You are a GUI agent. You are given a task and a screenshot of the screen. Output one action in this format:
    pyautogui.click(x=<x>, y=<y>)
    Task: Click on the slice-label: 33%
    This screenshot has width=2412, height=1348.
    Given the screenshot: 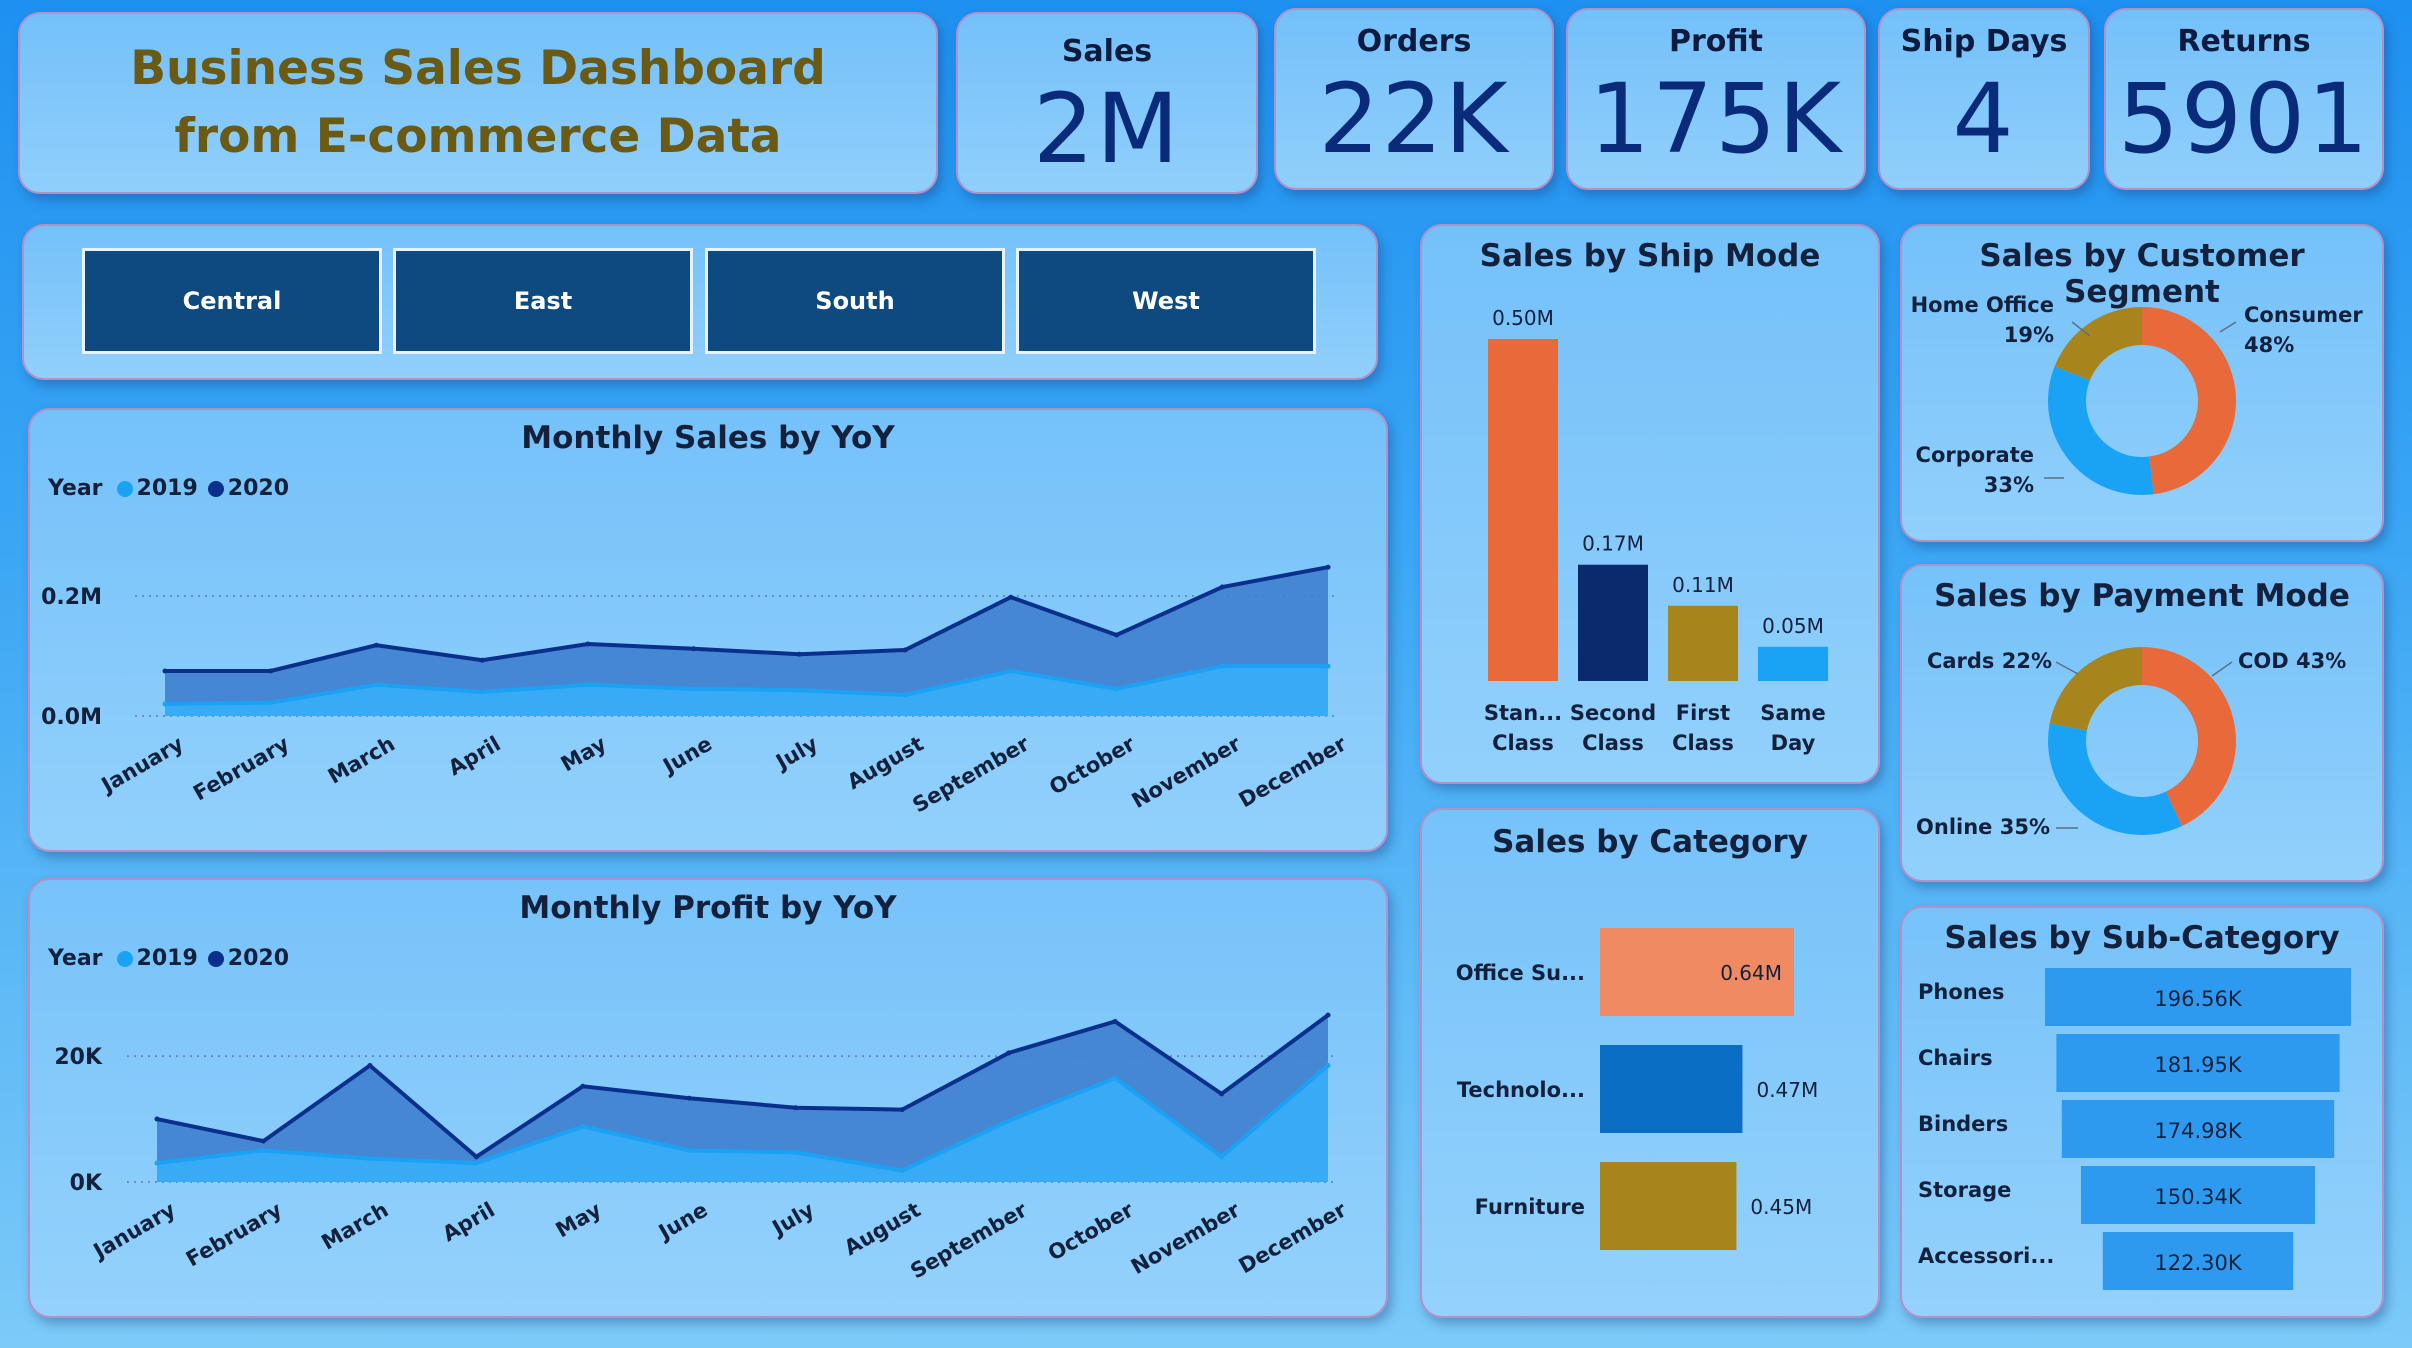 What is the action you would take?
    pyautogui.click(x=2009, y=485)
    